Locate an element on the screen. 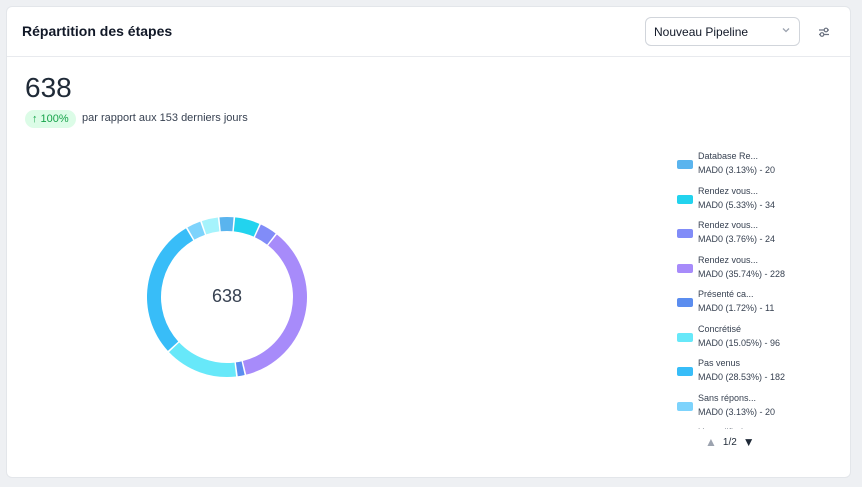 The image size is (862, 487). legend-label: Pas venus is located at coordinates (719, 363).